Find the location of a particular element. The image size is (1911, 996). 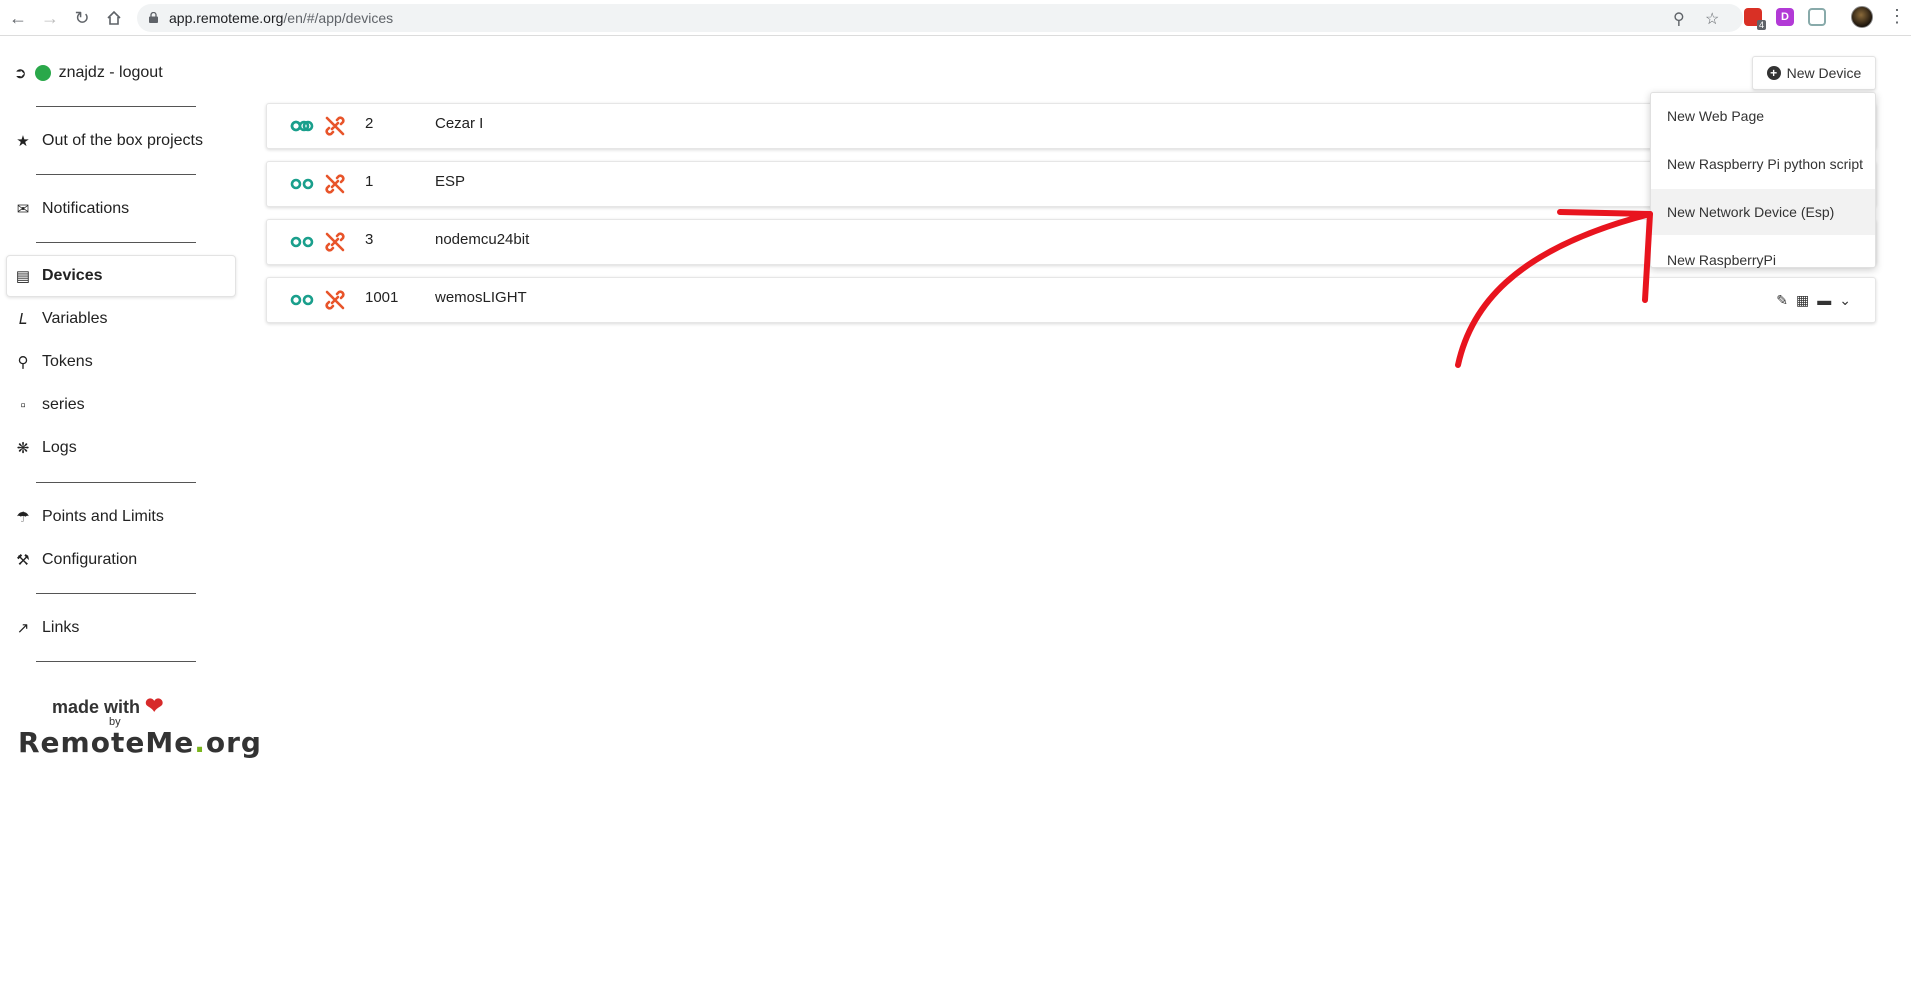

device-id: 2 is located at coordinates (369, 123).